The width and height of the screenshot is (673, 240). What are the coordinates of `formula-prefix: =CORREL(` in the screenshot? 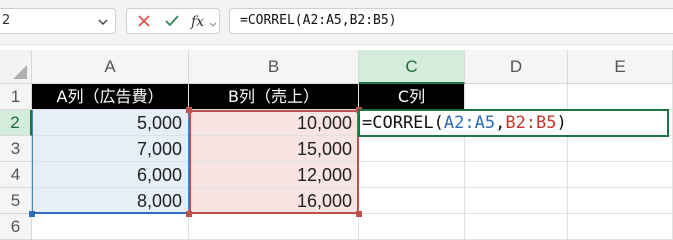 It's located at (403, 123).